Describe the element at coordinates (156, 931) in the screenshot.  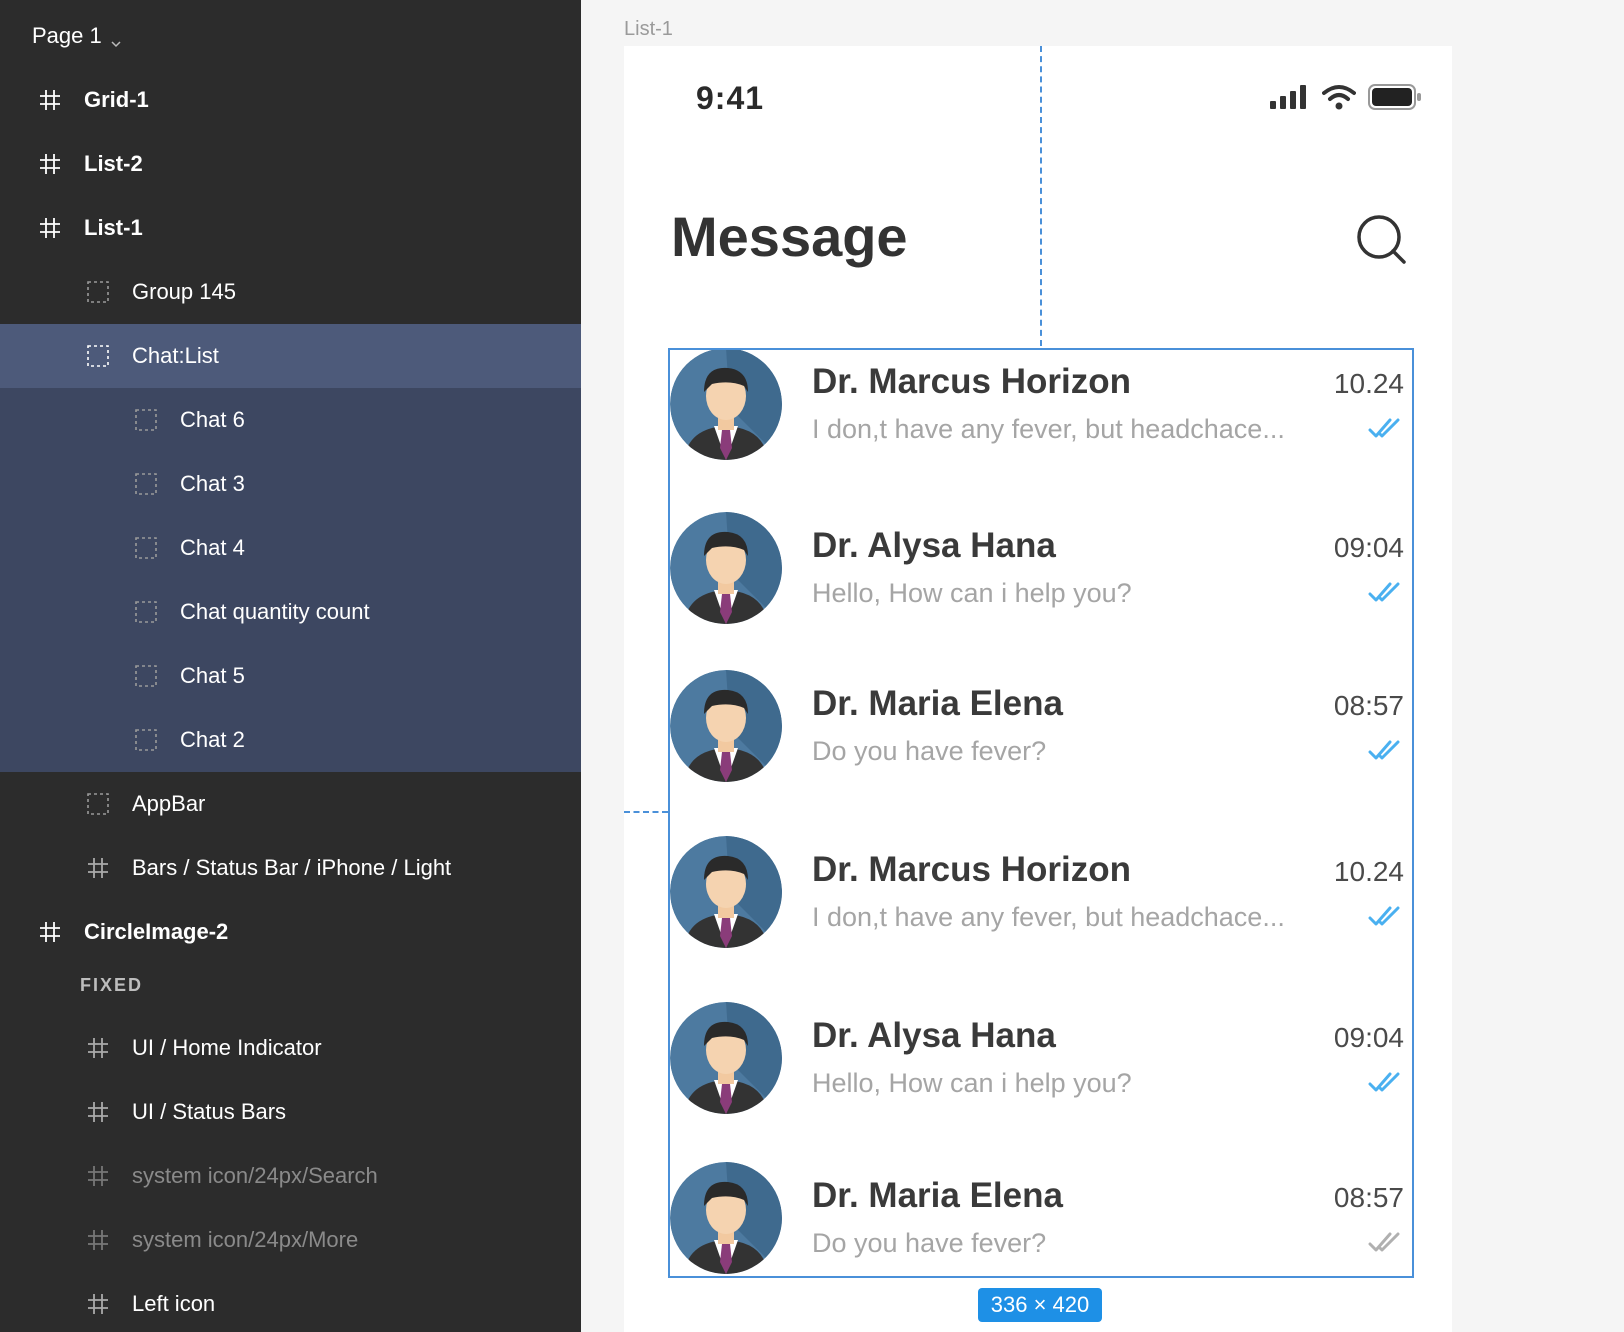
I see `layer-label: CircleImage-2` at that location.